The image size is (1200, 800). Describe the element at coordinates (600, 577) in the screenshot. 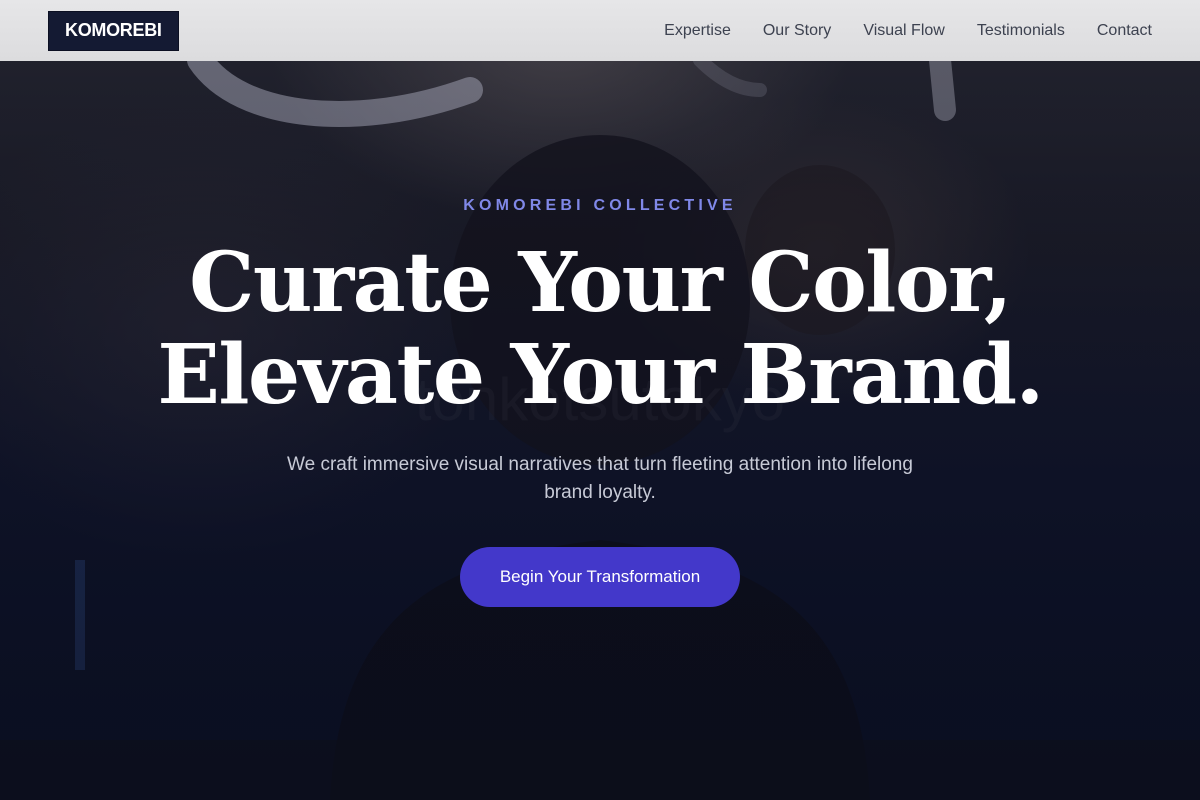

I see `begin-transformation-button: Begin Your Transformation` at that location.